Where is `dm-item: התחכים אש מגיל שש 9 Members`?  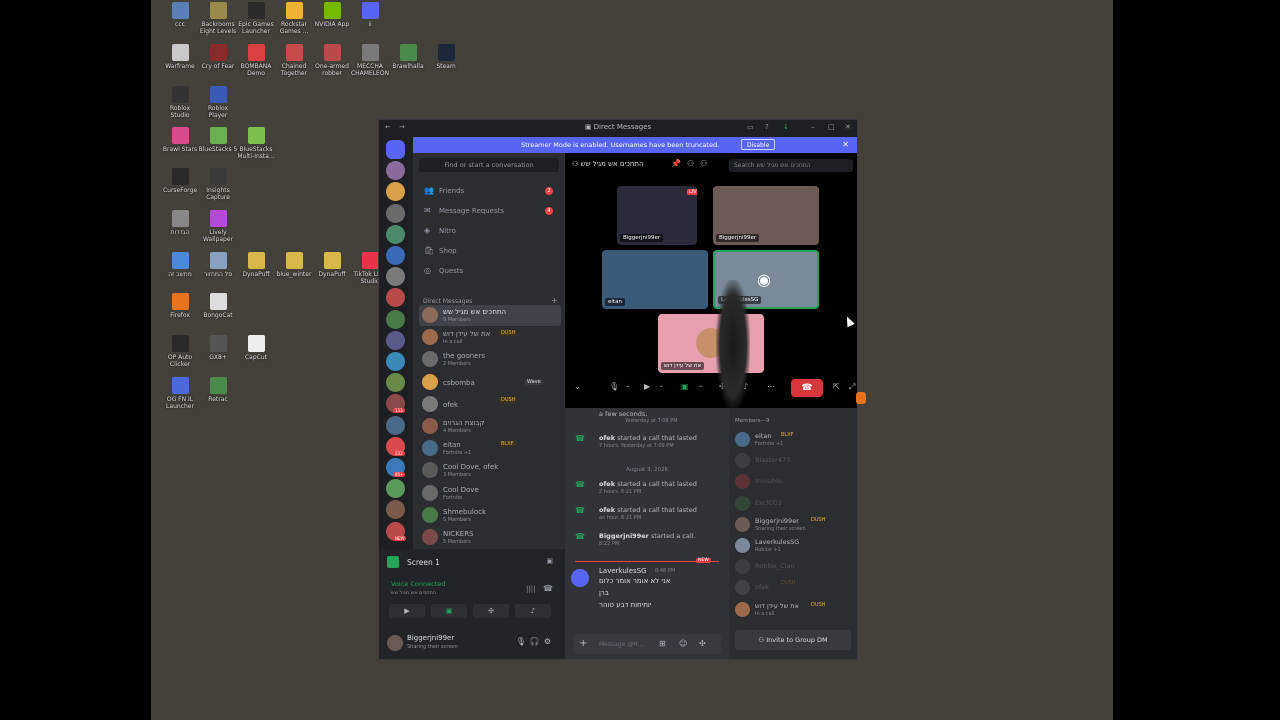 dm-item: התחכים אש מגיל שש 9 Members is located at coordinates (490, 315).